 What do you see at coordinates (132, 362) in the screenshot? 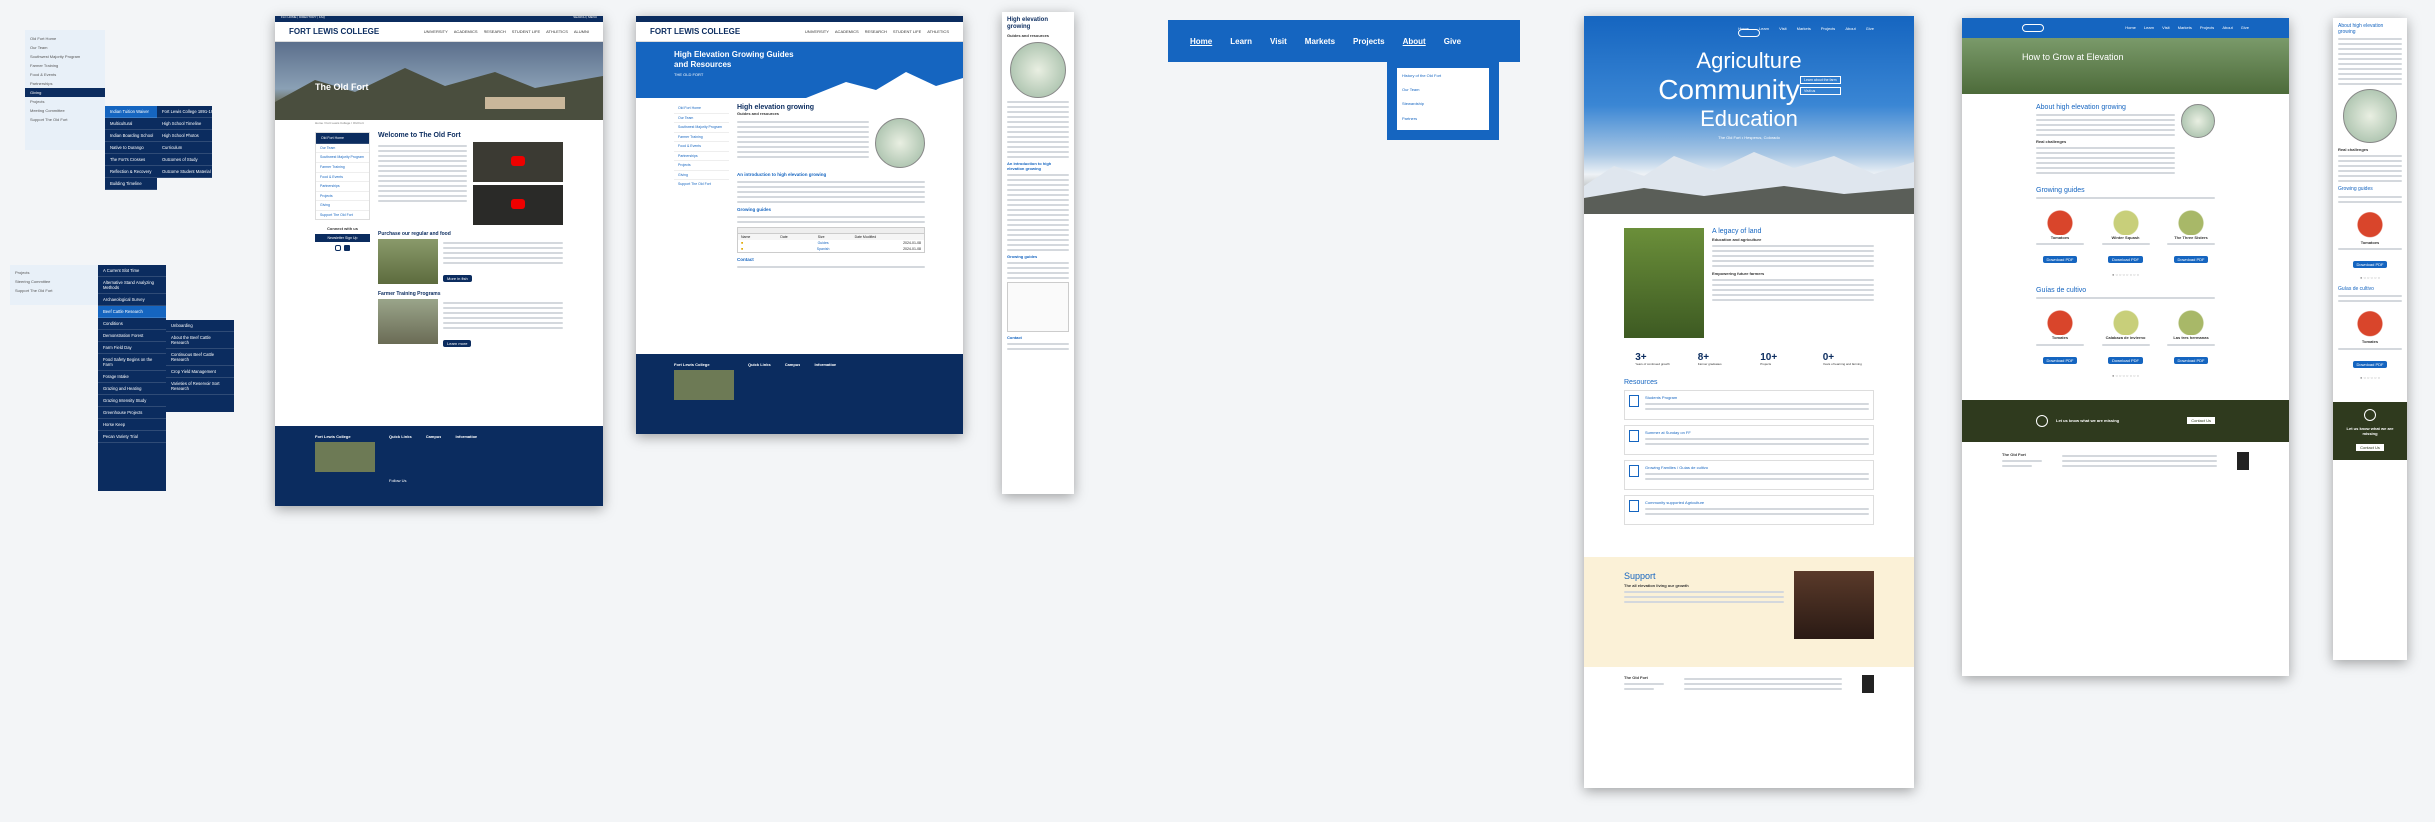
I see `submenu-item: Food Safety Begins on the Farm` at bounding box center [132, 362].